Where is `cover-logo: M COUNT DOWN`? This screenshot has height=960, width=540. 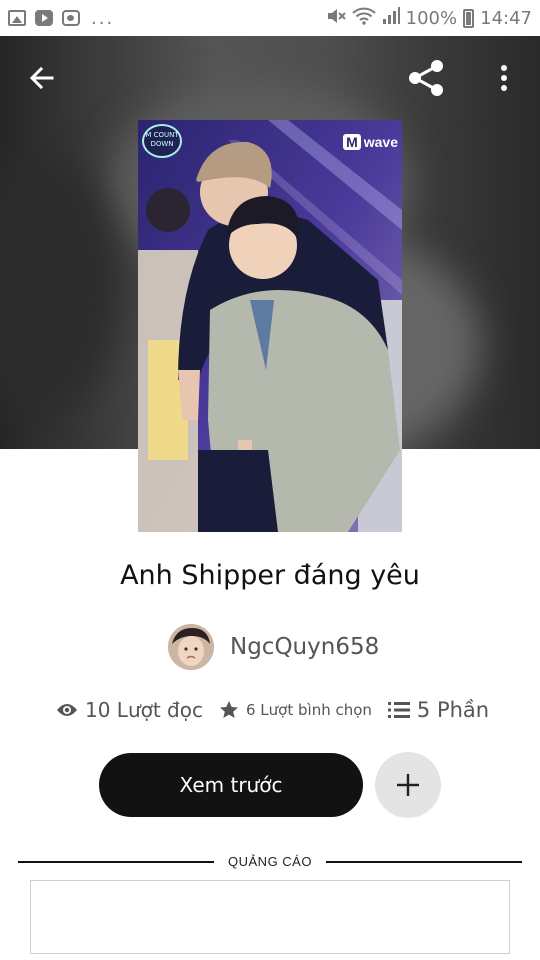
cover-logo: M COUNT DOWN is located at coordinates (162, 141).